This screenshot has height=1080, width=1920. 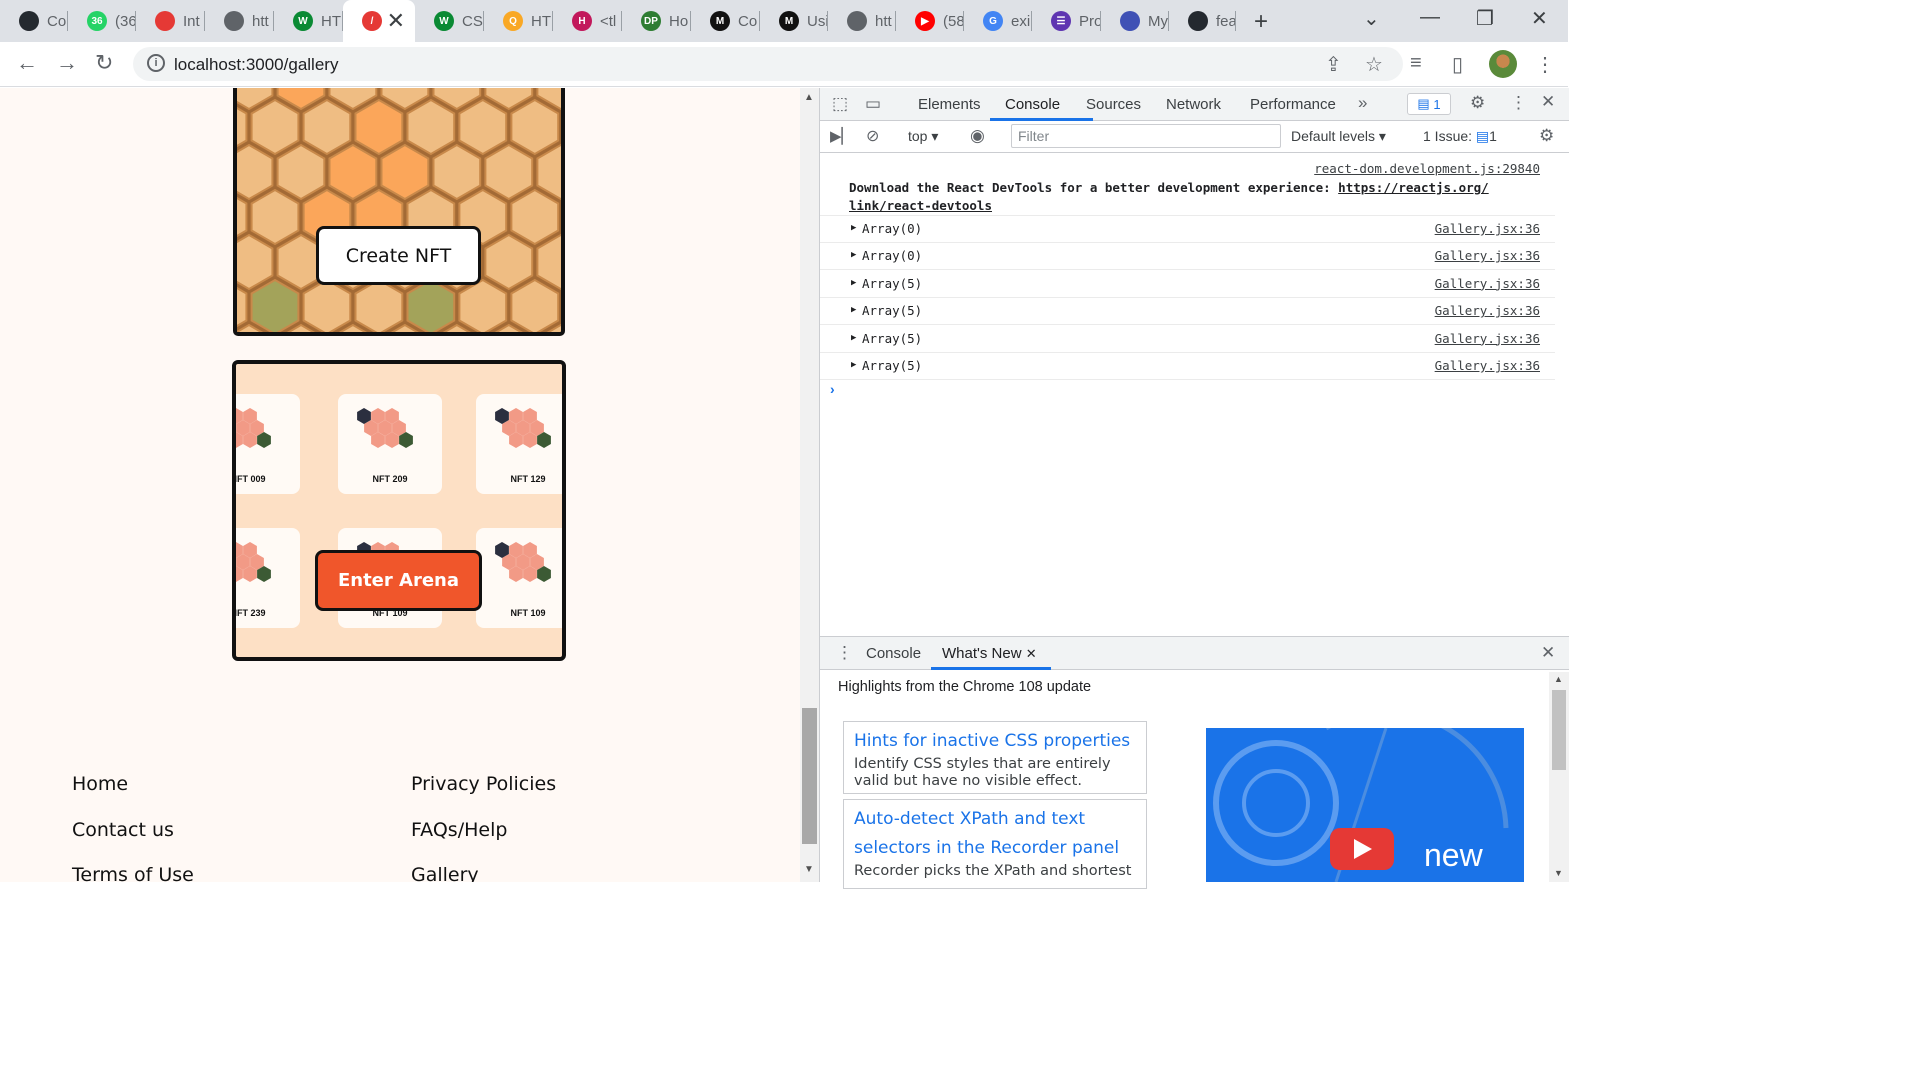 I want to click on new-tab-plus-icon: +, so click(x=1261, y=22).